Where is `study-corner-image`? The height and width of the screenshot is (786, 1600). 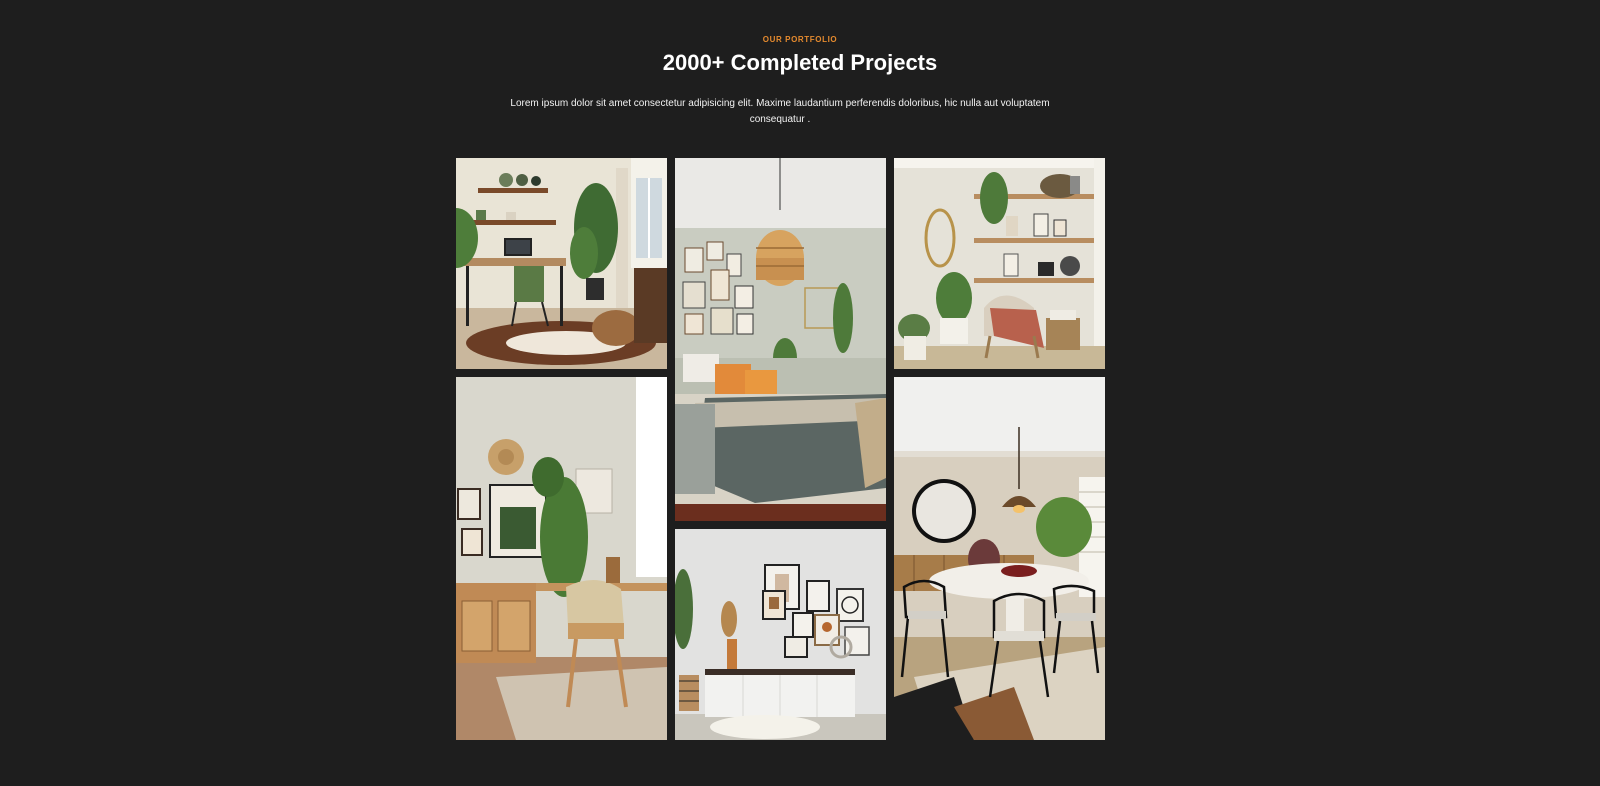 study-corner-image is located at coordinates (561, 558).